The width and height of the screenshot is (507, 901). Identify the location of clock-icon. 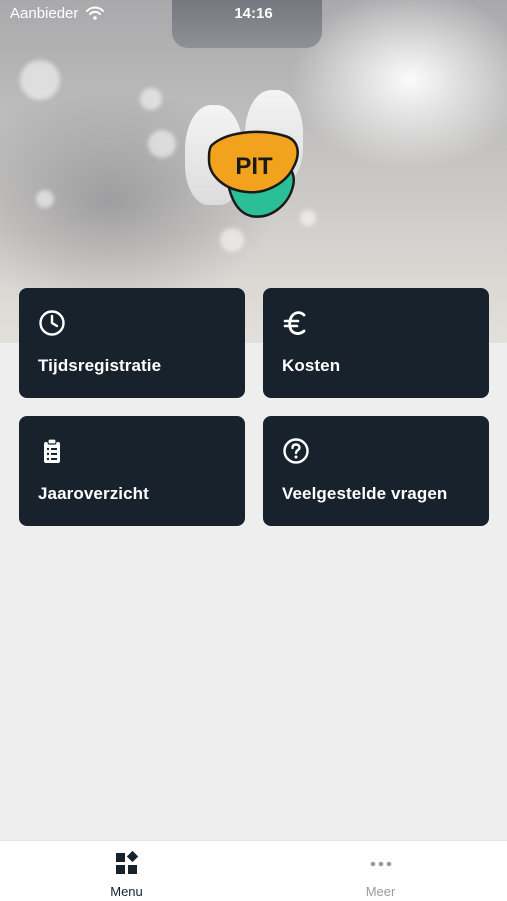
(52, 323).